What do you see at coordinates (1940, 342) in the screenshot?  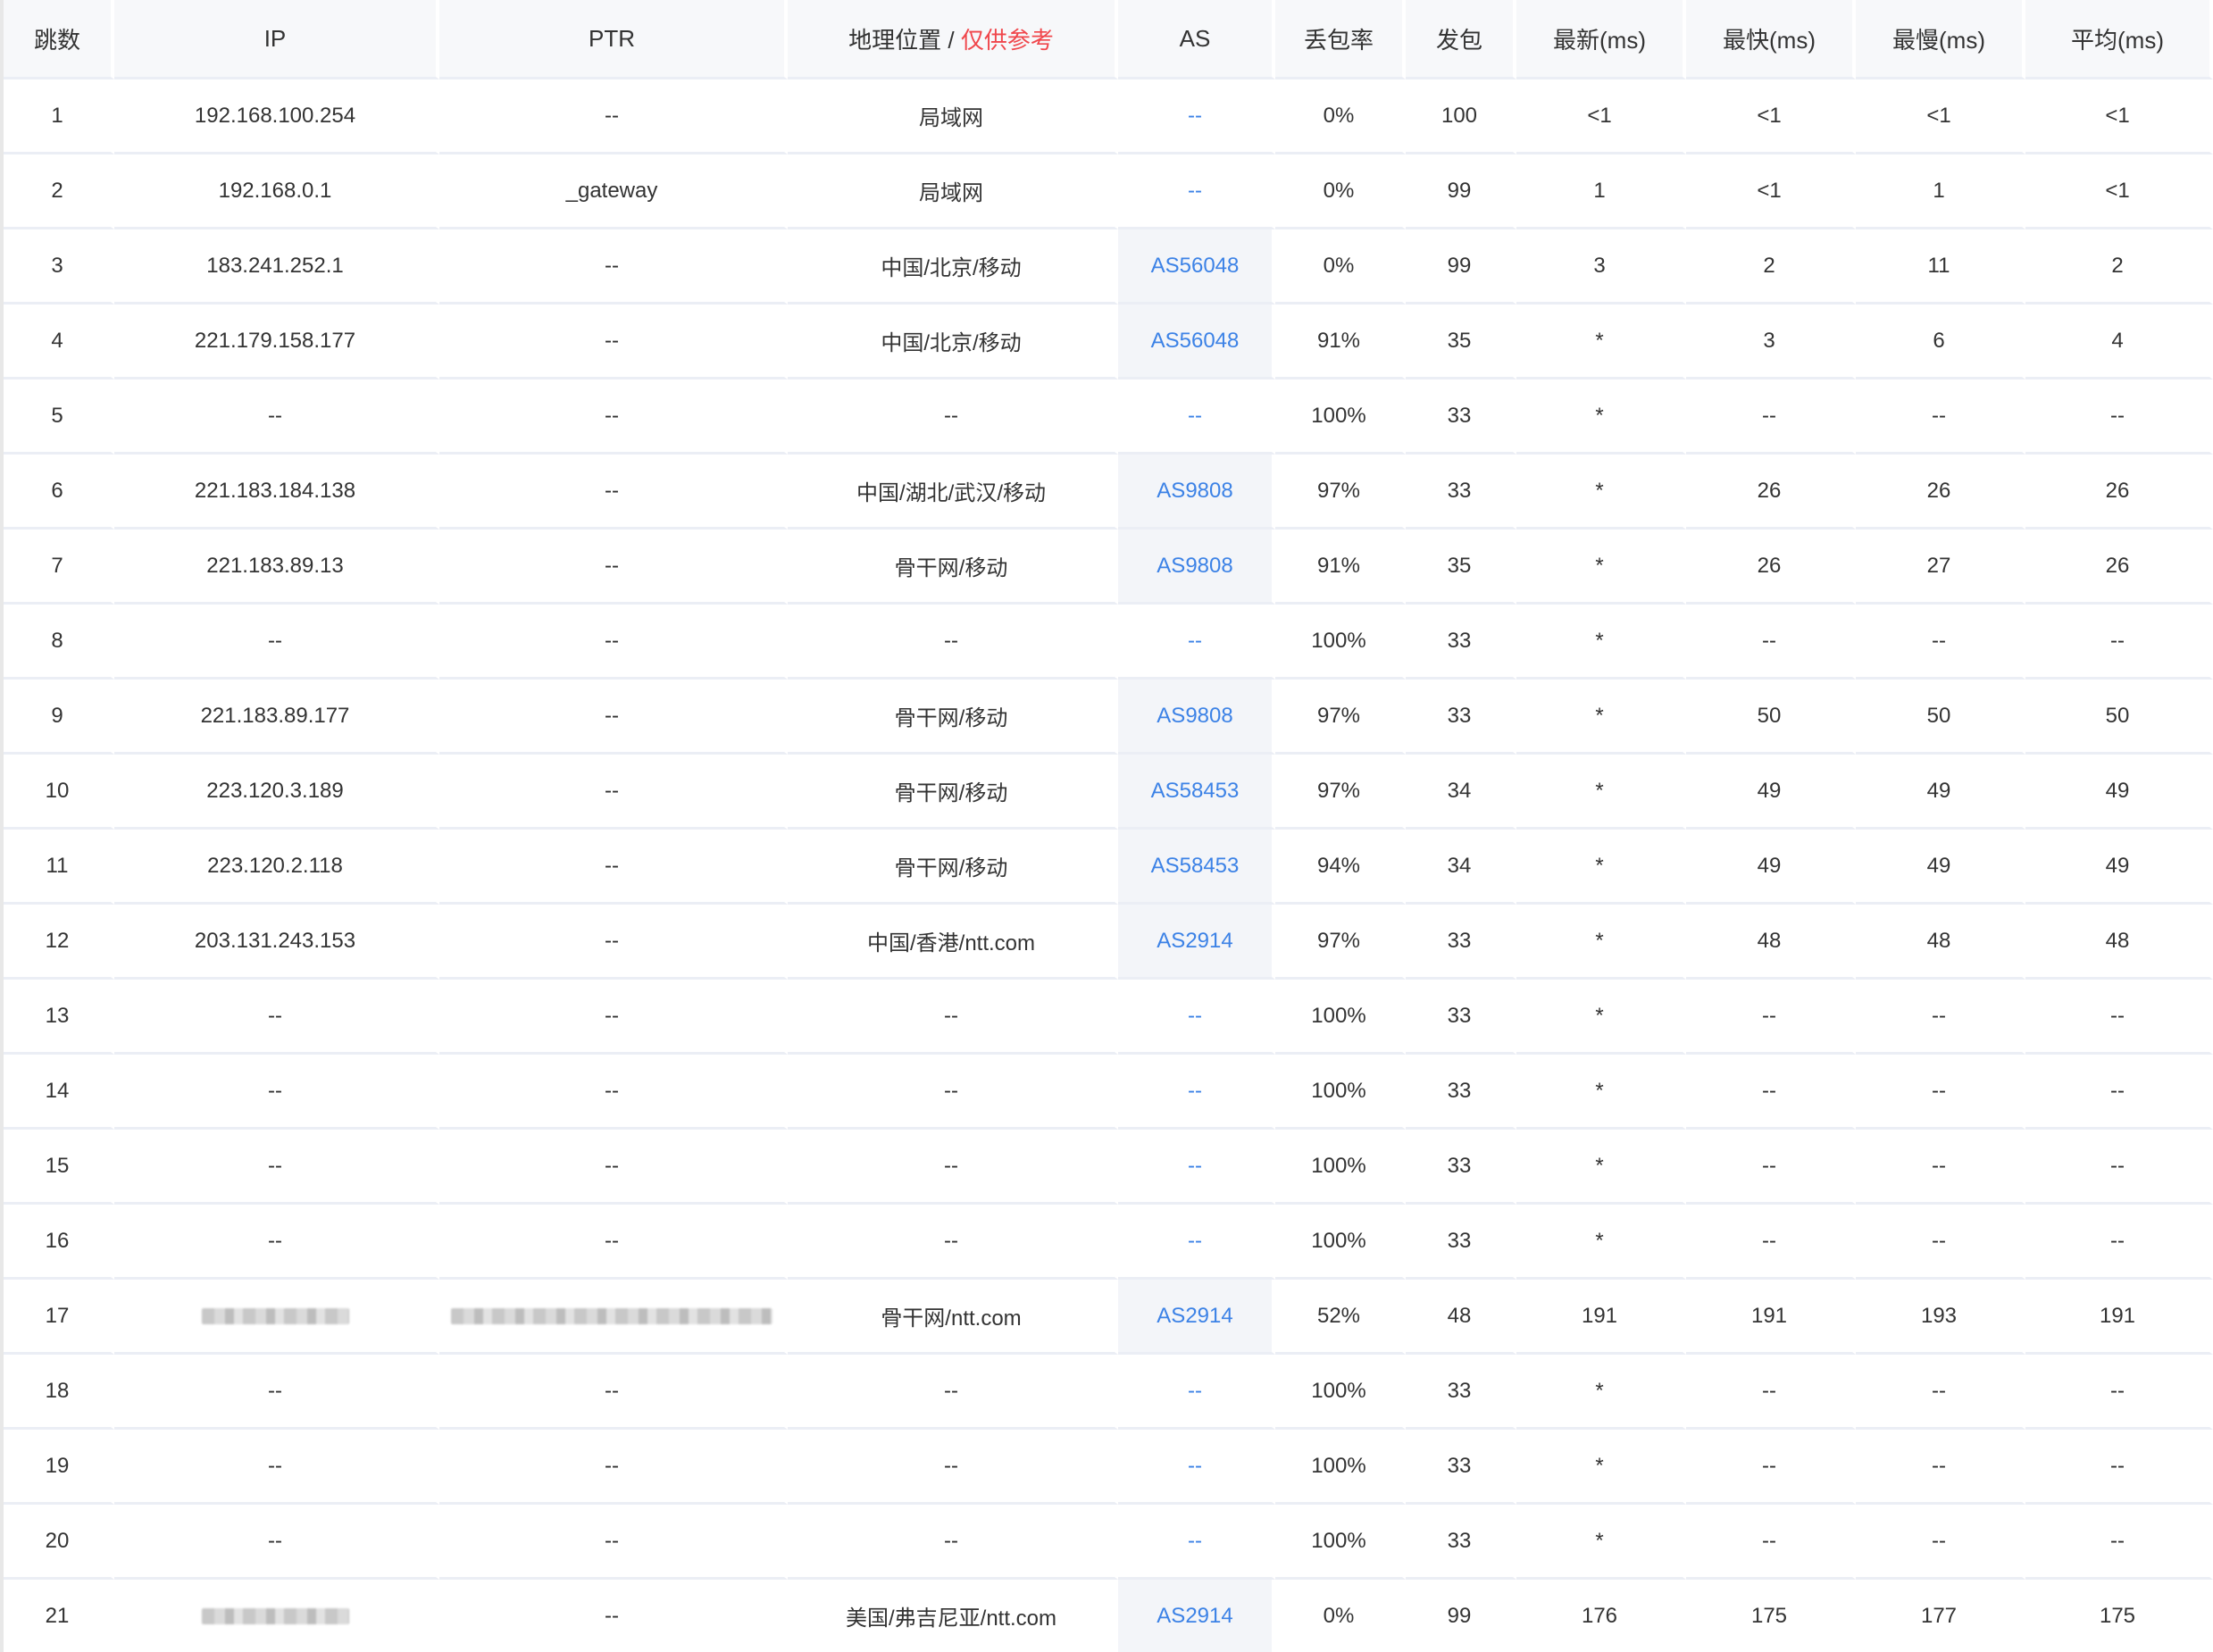 I see `worst-cell: 6` at bounding box center [1940, 342].